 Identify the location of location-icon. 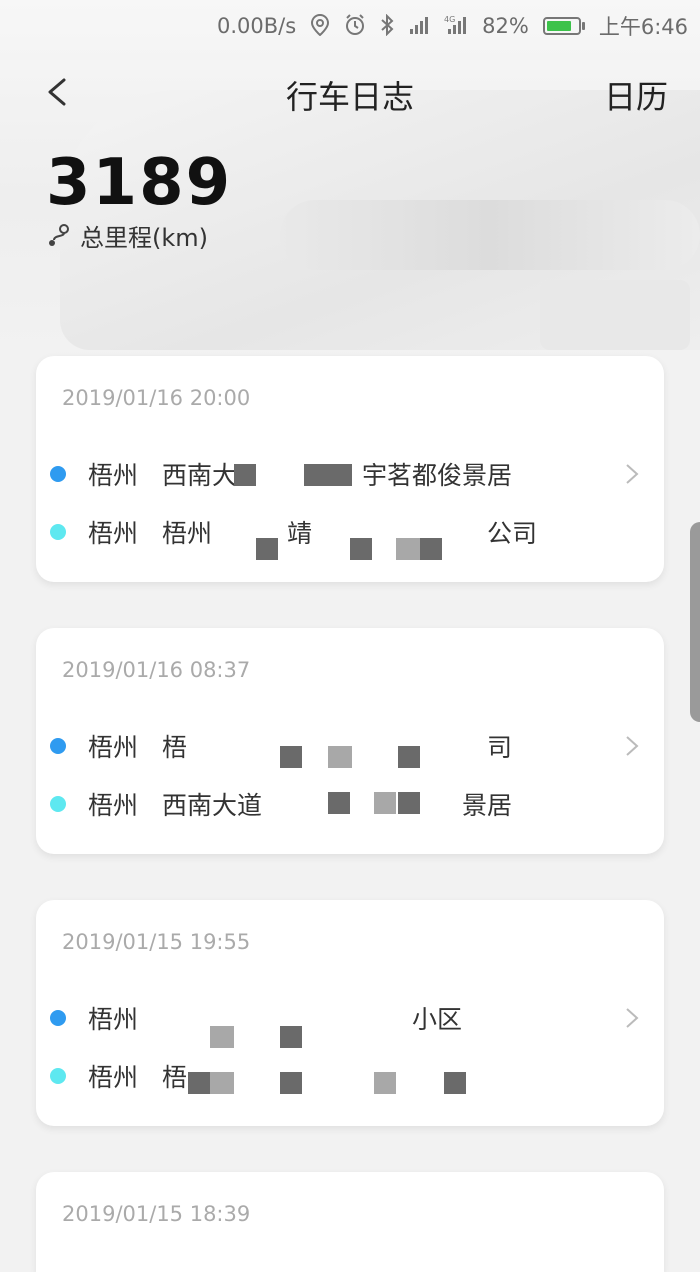
(320, 26).